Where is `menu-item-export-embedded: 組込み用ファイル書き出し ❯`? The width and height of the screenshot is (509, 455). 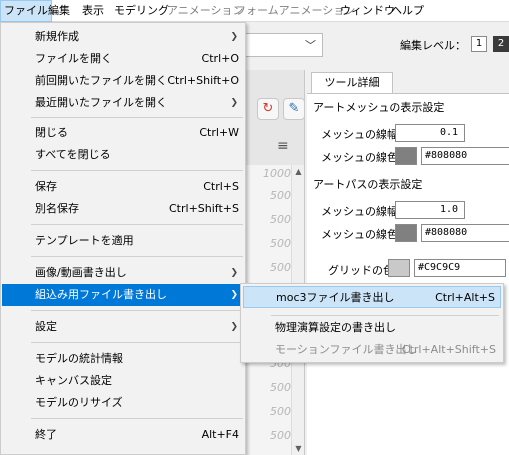 menu-item-export-embedded: 組込み用ファイル書き出し ❯ is located at coordinates (123, 295).